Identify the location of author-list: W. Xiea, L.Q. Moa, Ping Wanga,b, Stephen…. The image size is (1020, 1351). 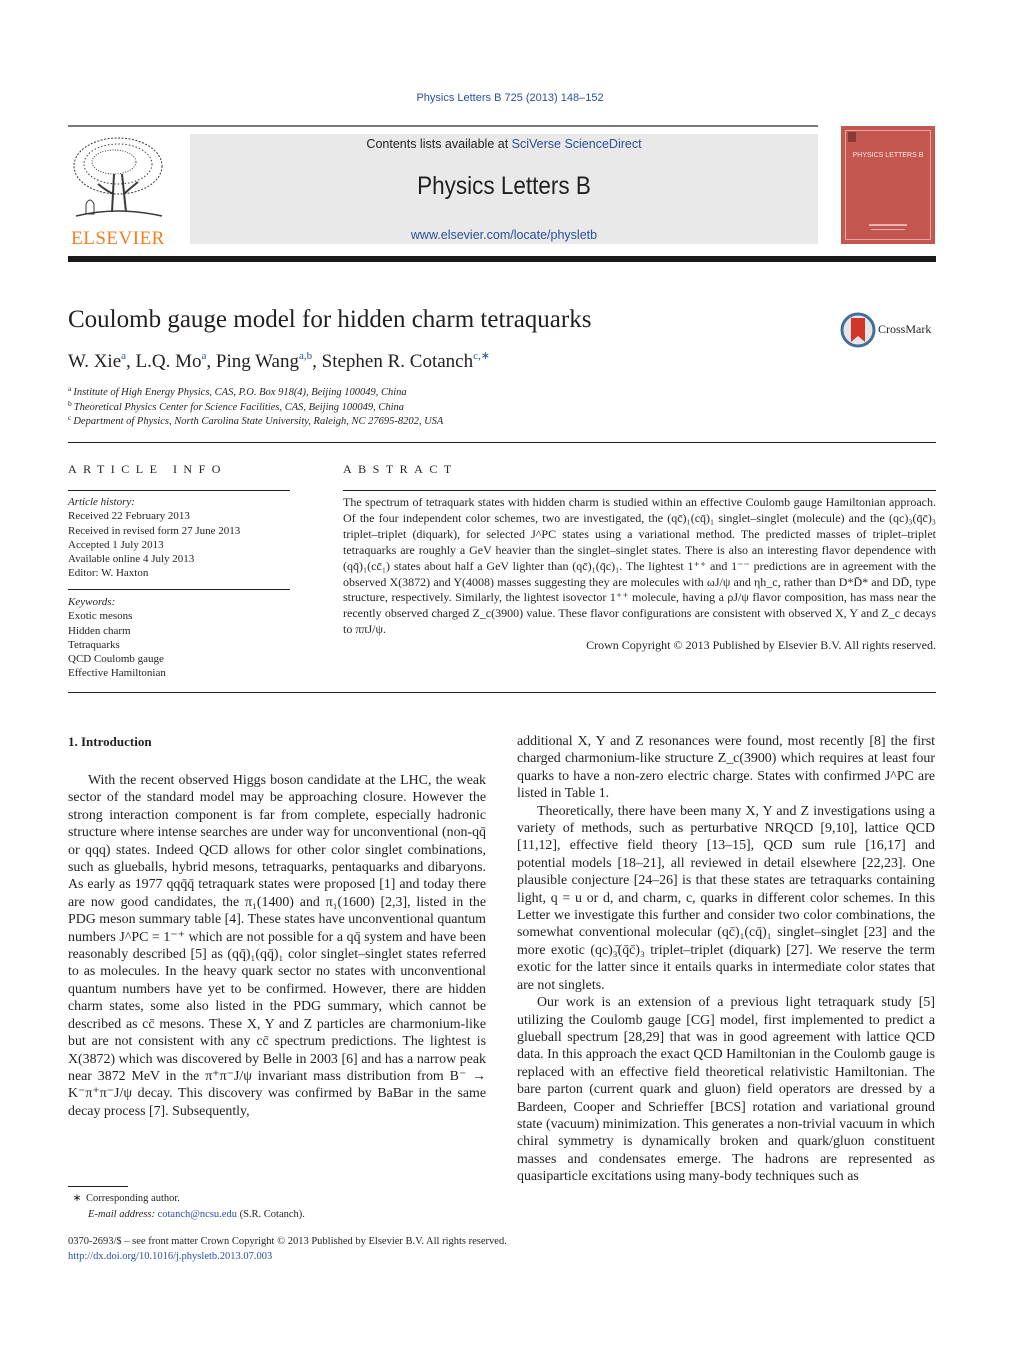
(279, 361).